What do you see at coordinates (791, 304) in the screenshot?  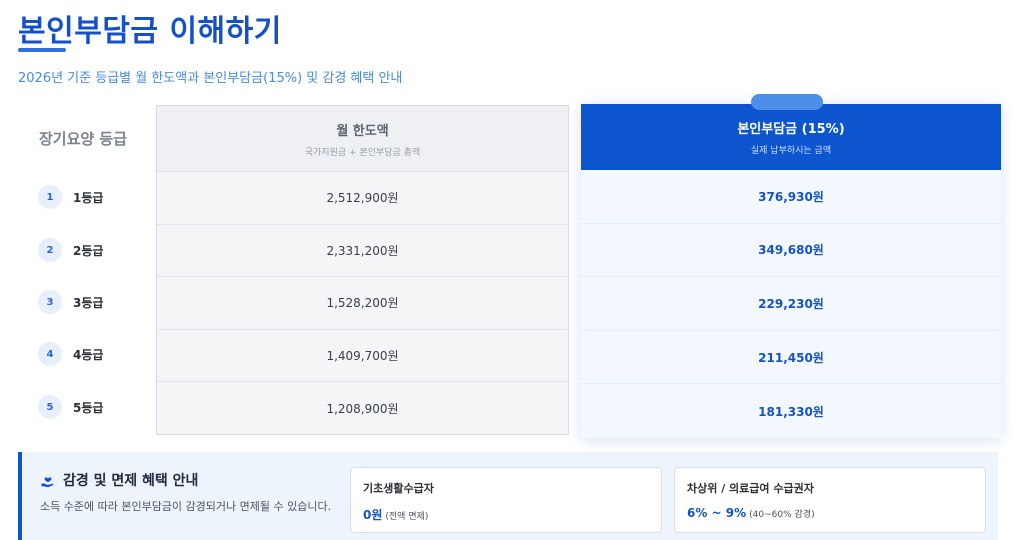 I see `copay-cell: 229,230원` at bounding box center [791, 304].